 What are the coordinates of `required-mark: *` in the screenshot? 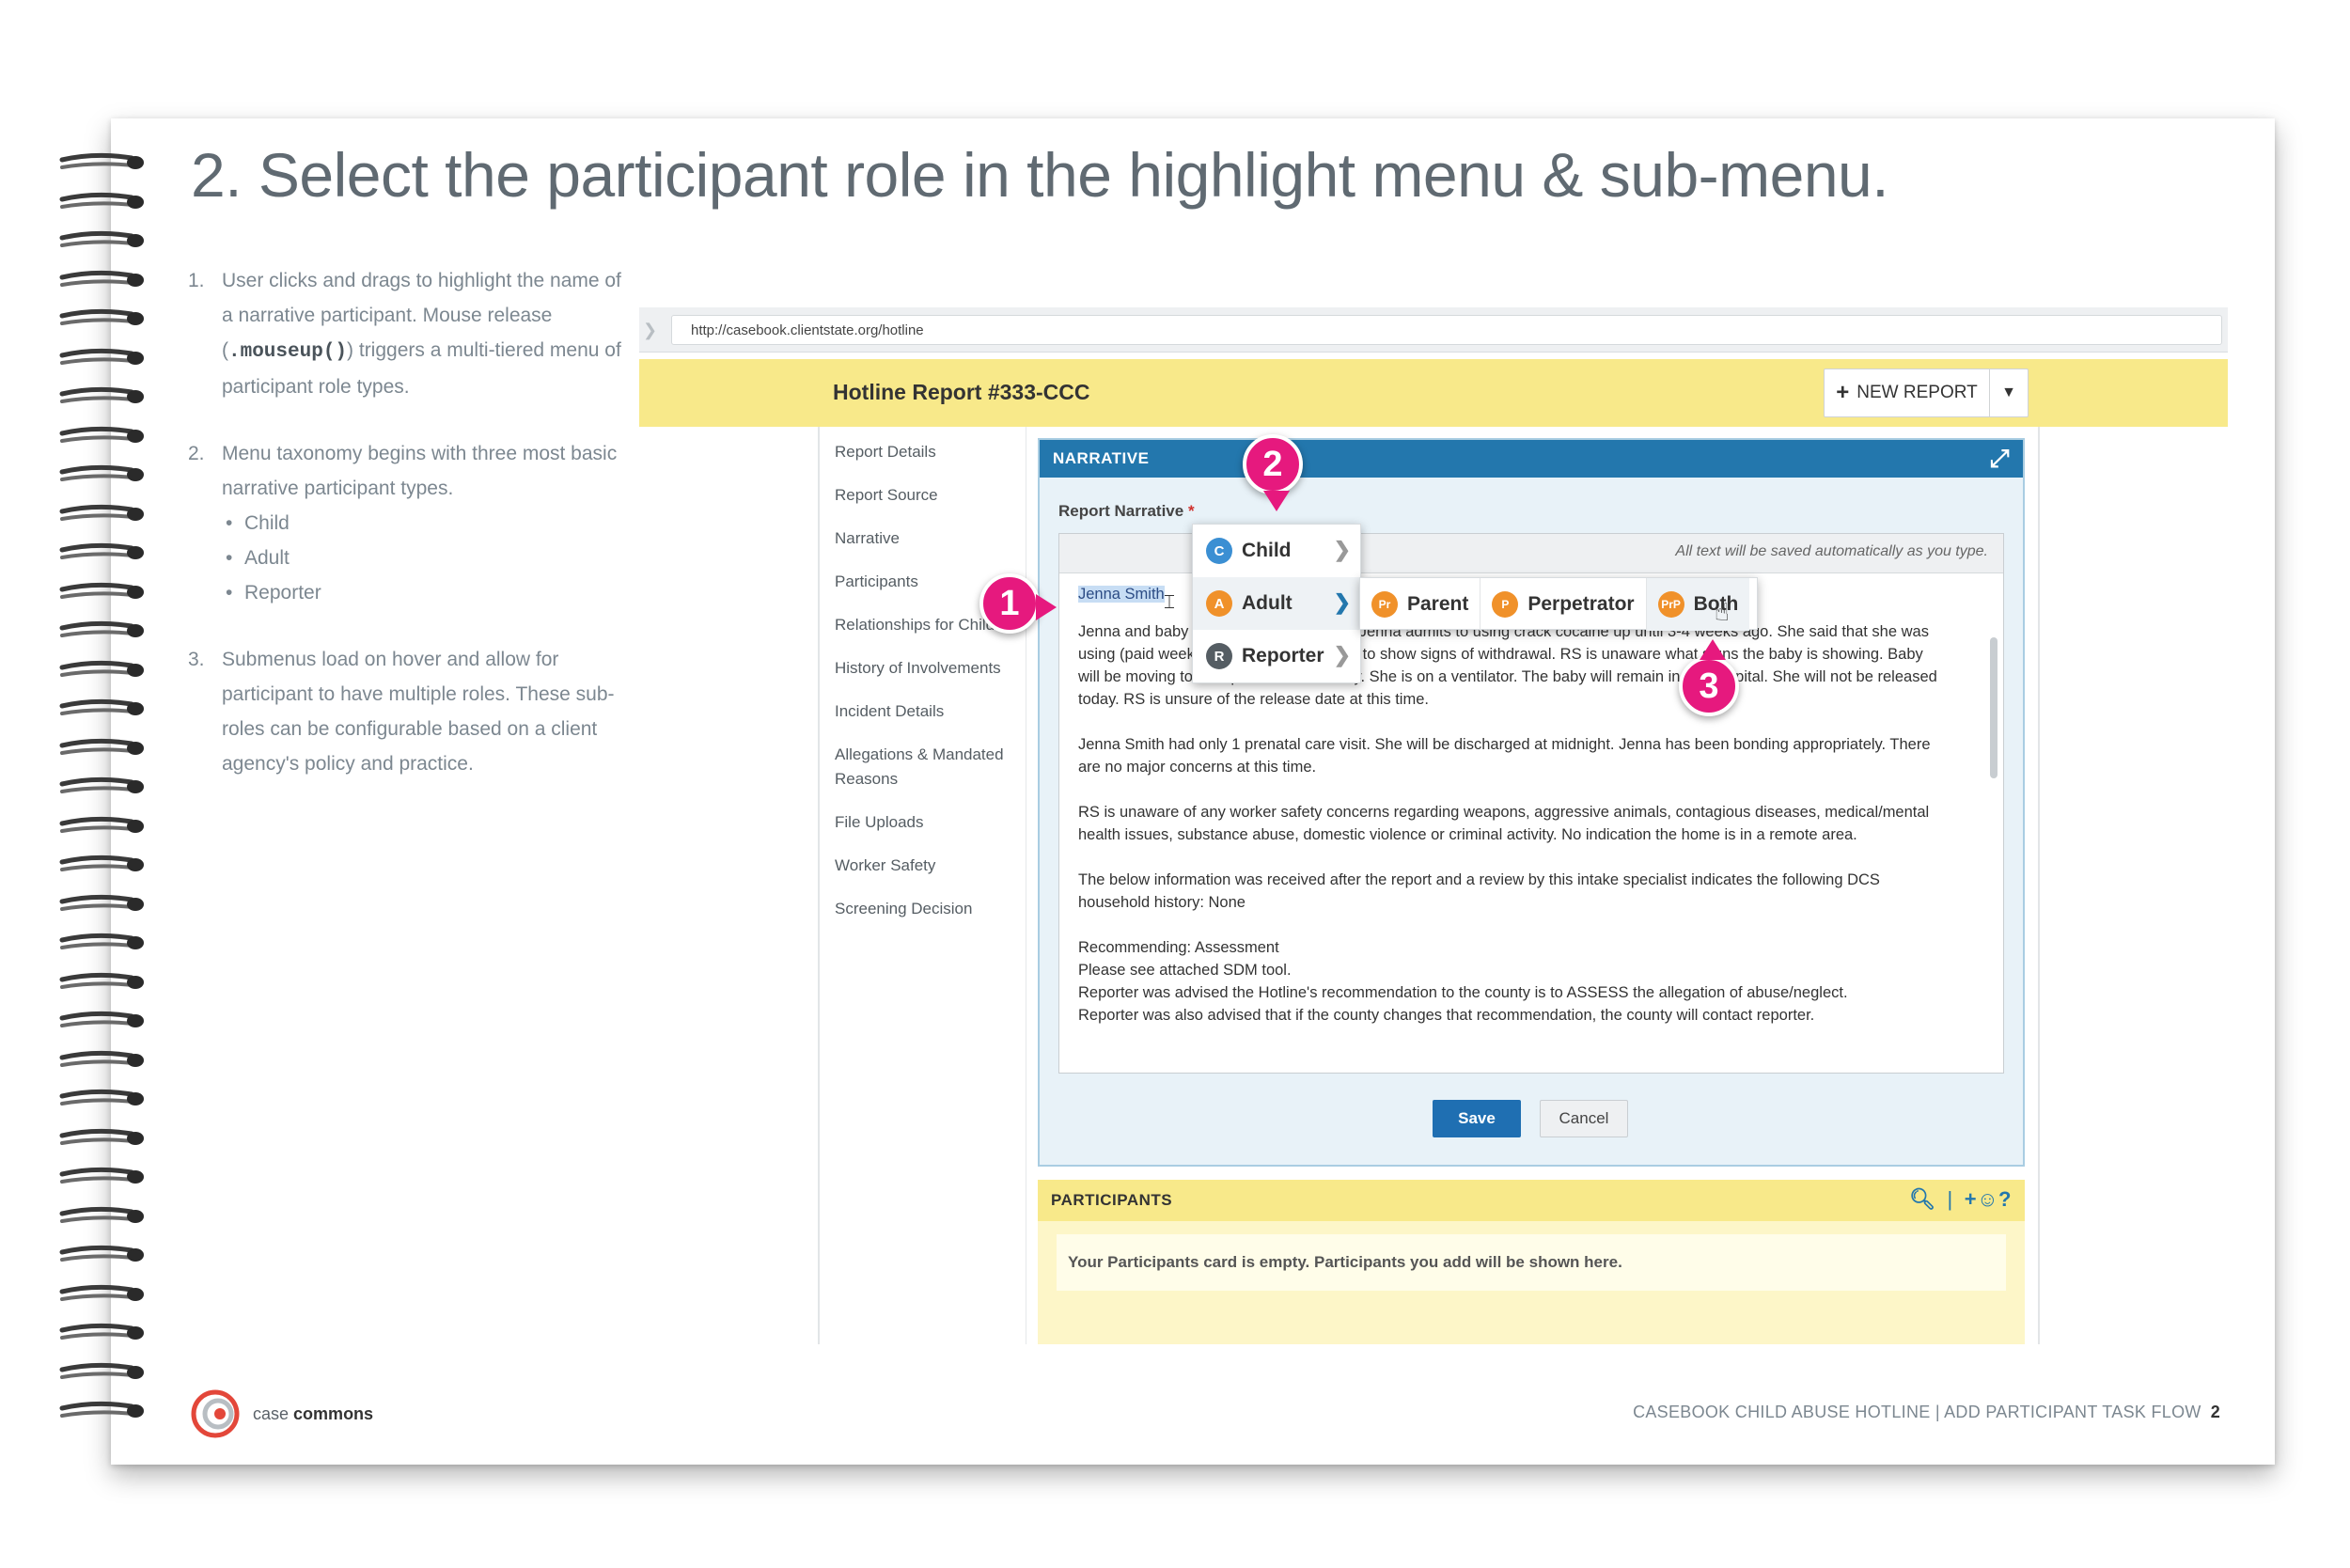 It's located at (1191, 511).